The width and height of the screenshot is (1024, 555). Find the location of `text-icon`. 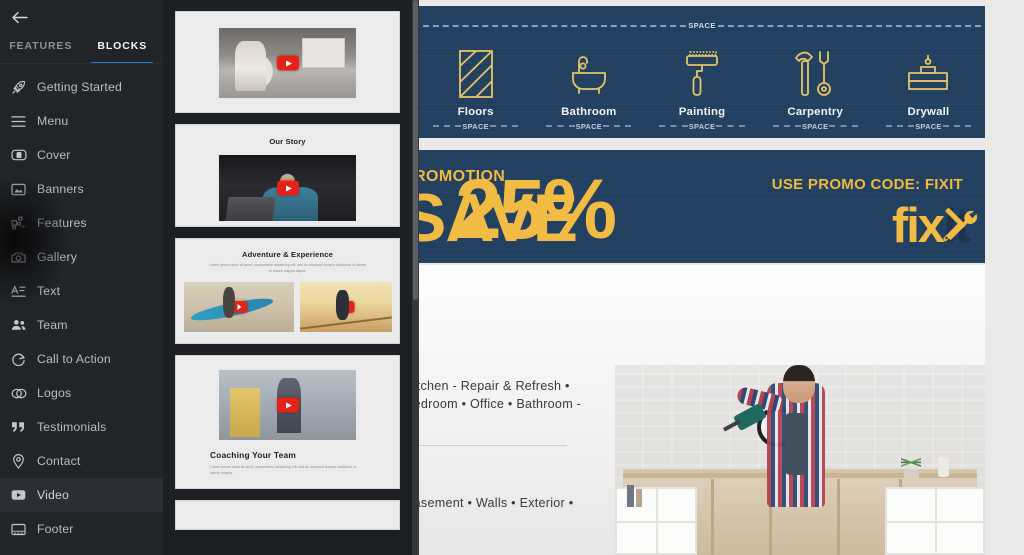

text-icon is located at coordinates (18, 291).